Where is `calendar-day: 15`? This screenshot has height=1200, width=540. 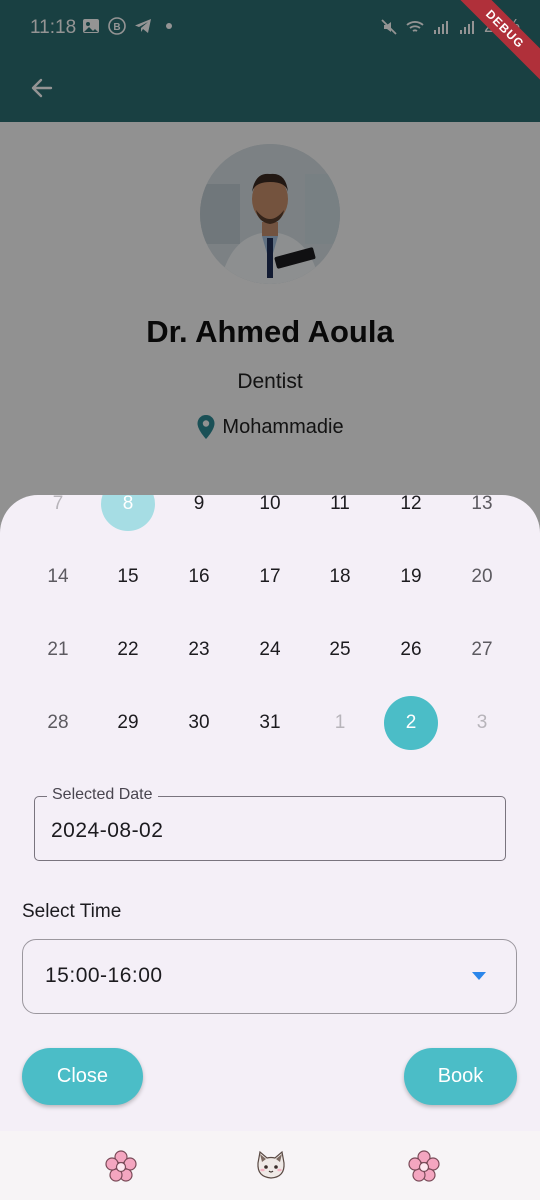
calendar-day: 15 is located at coordinates (128, 577).